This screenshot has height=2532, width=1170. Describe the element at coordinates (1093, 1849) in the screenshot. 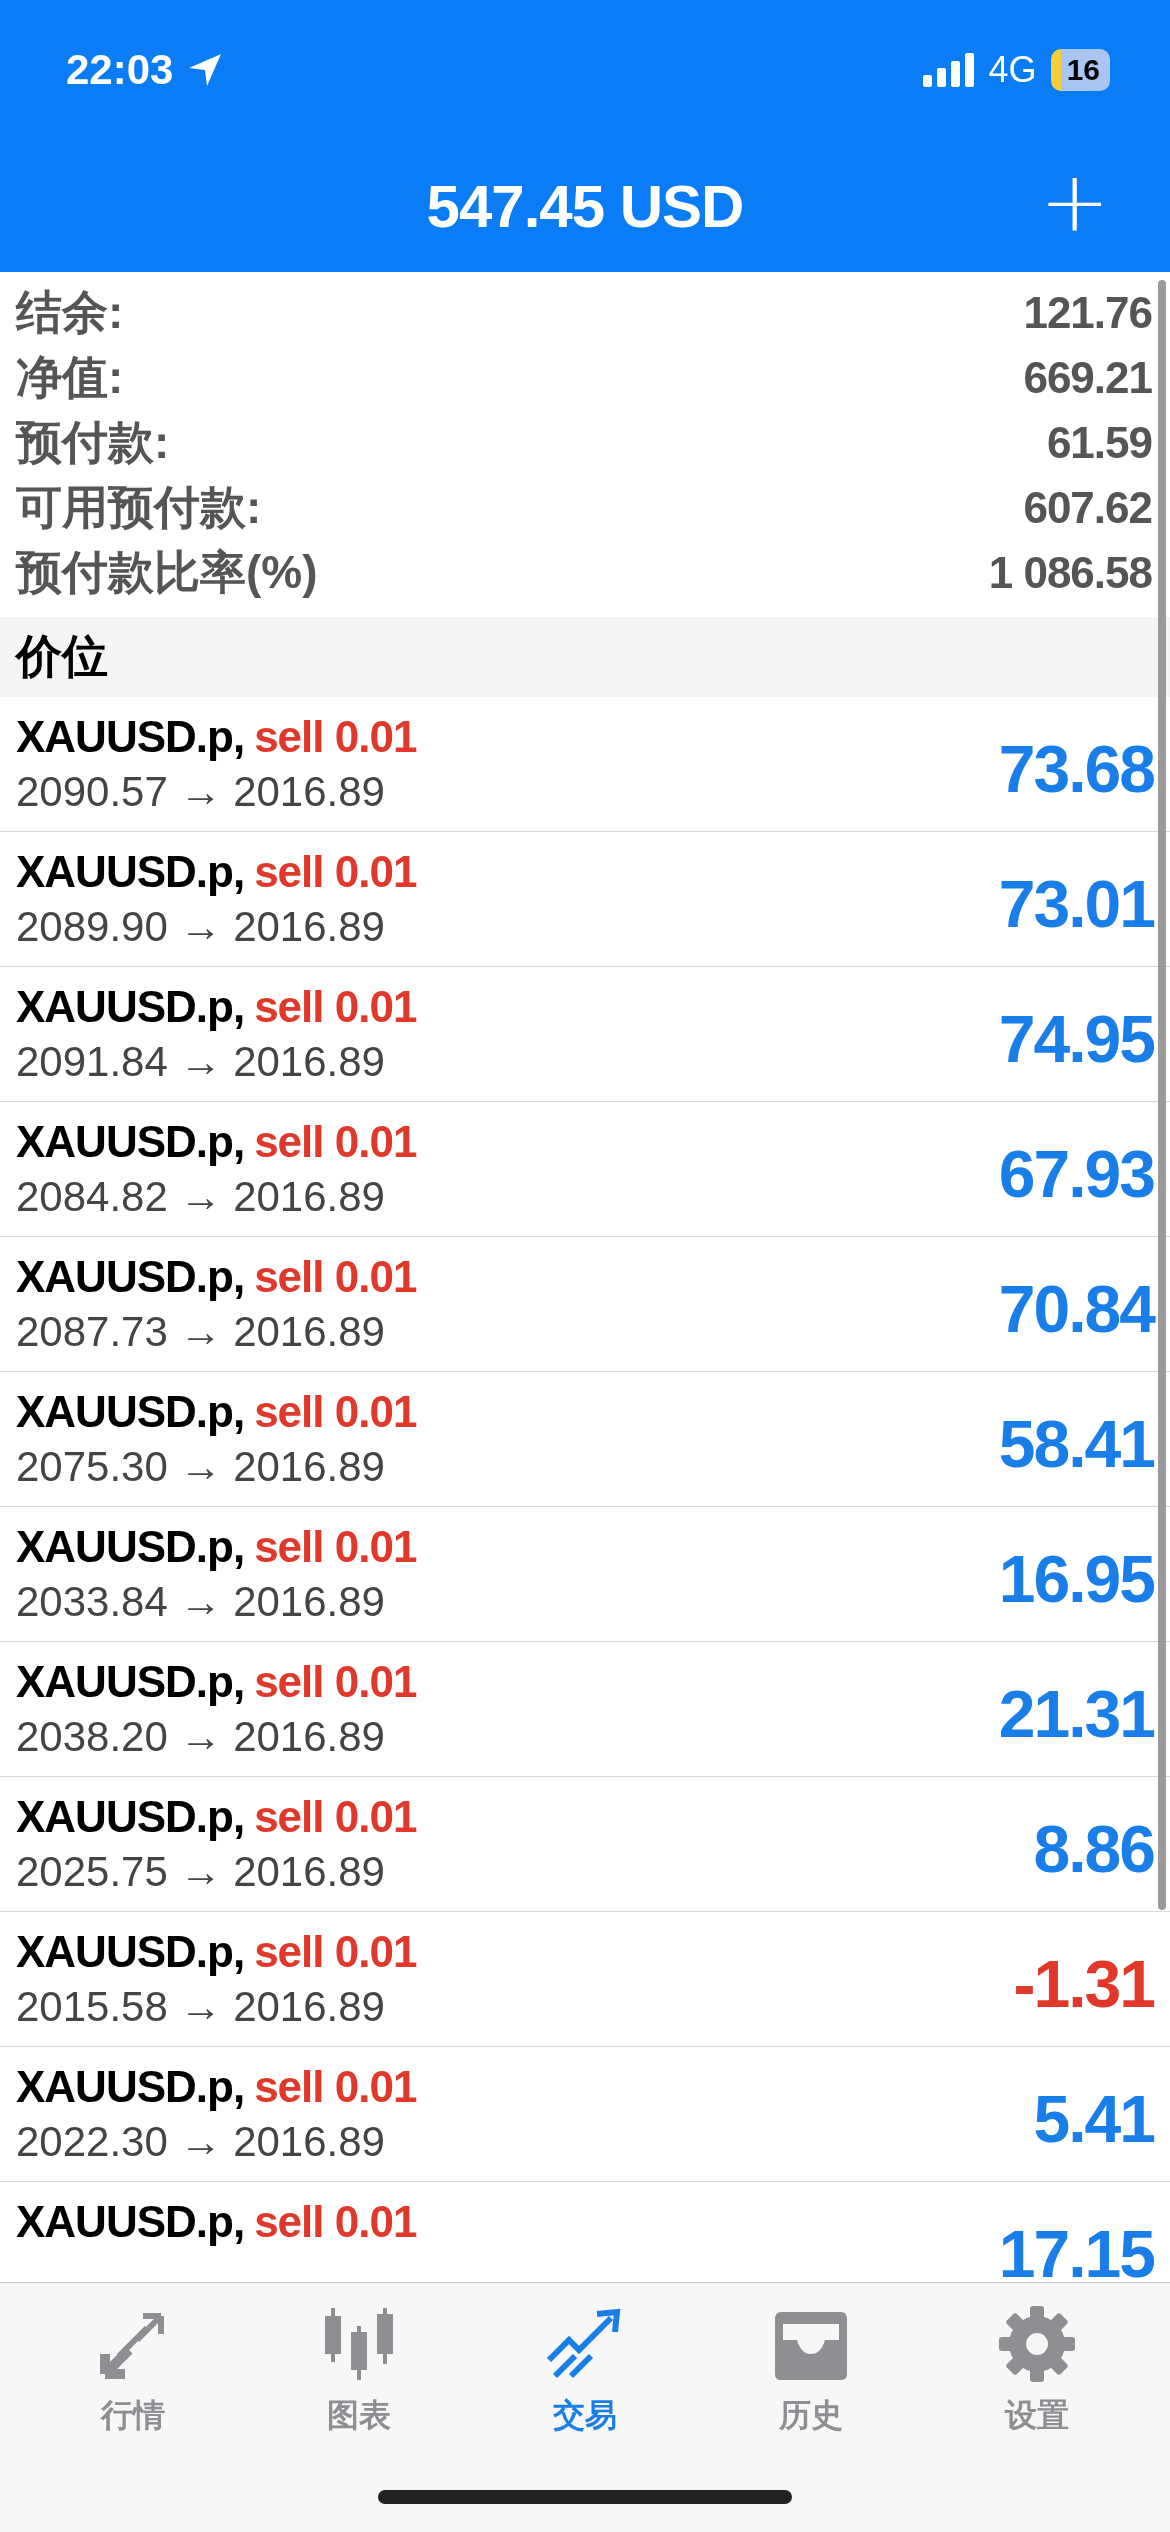

I see `profit-value: 8.86` at that location.